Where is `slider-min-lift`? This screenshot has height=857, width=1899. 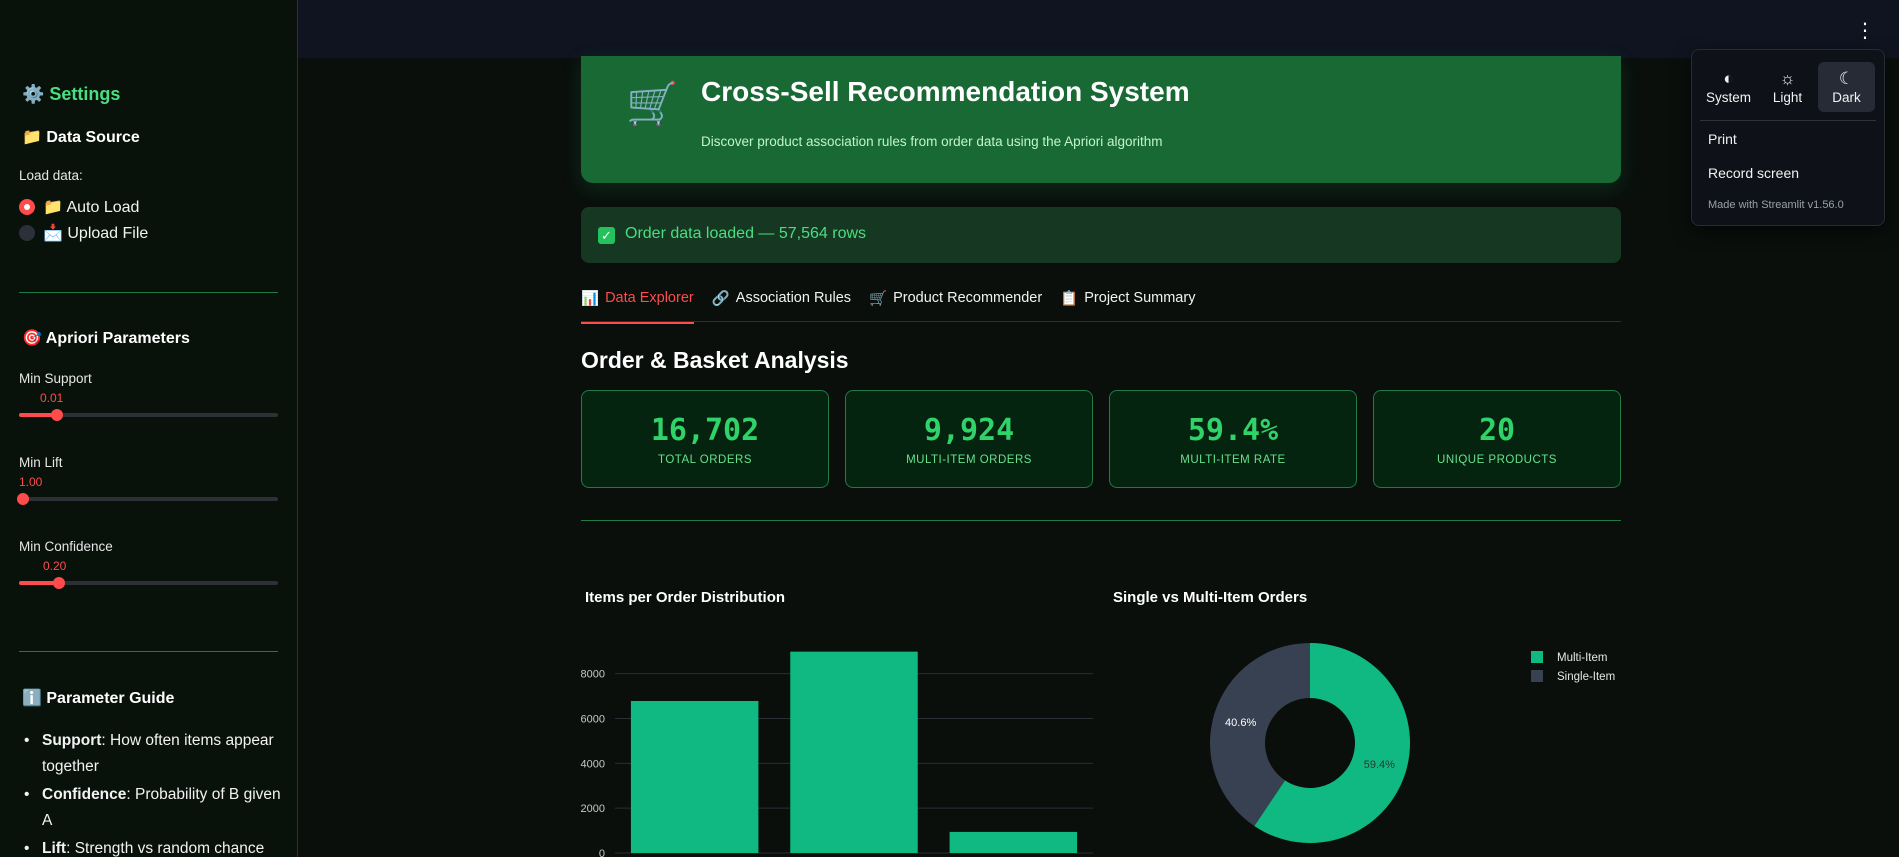 slider-min-lift is located at coordinates (147, 499).